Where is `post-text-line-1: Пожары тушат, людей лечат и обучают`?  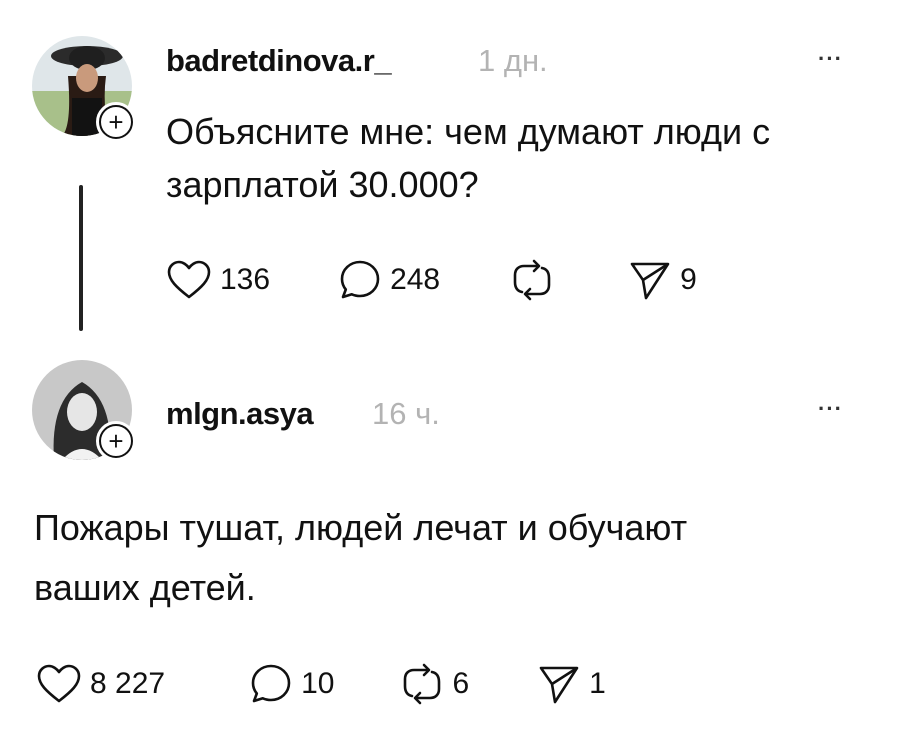
post-text-line-1: Пожары тушат, людей лечат и обучают is located at coordinates (361, 527).